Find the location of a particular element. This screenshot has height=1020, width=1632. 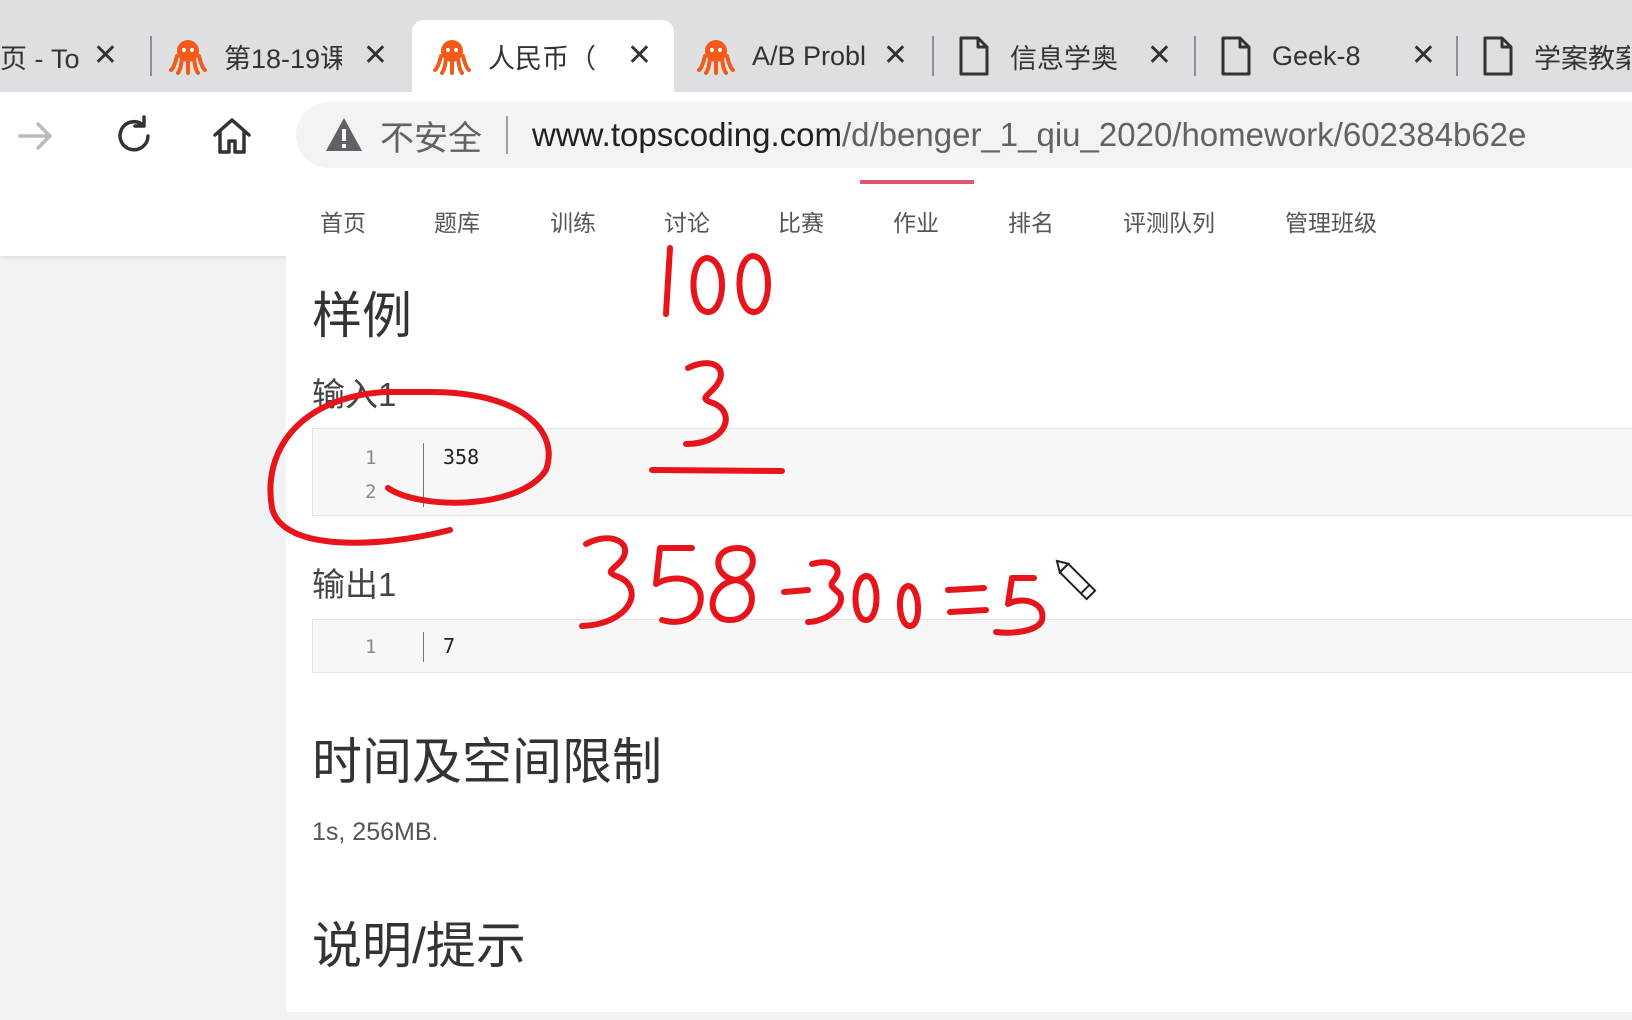

tab-2: 人民币（ ✕ is located at coordinates (543, 56).